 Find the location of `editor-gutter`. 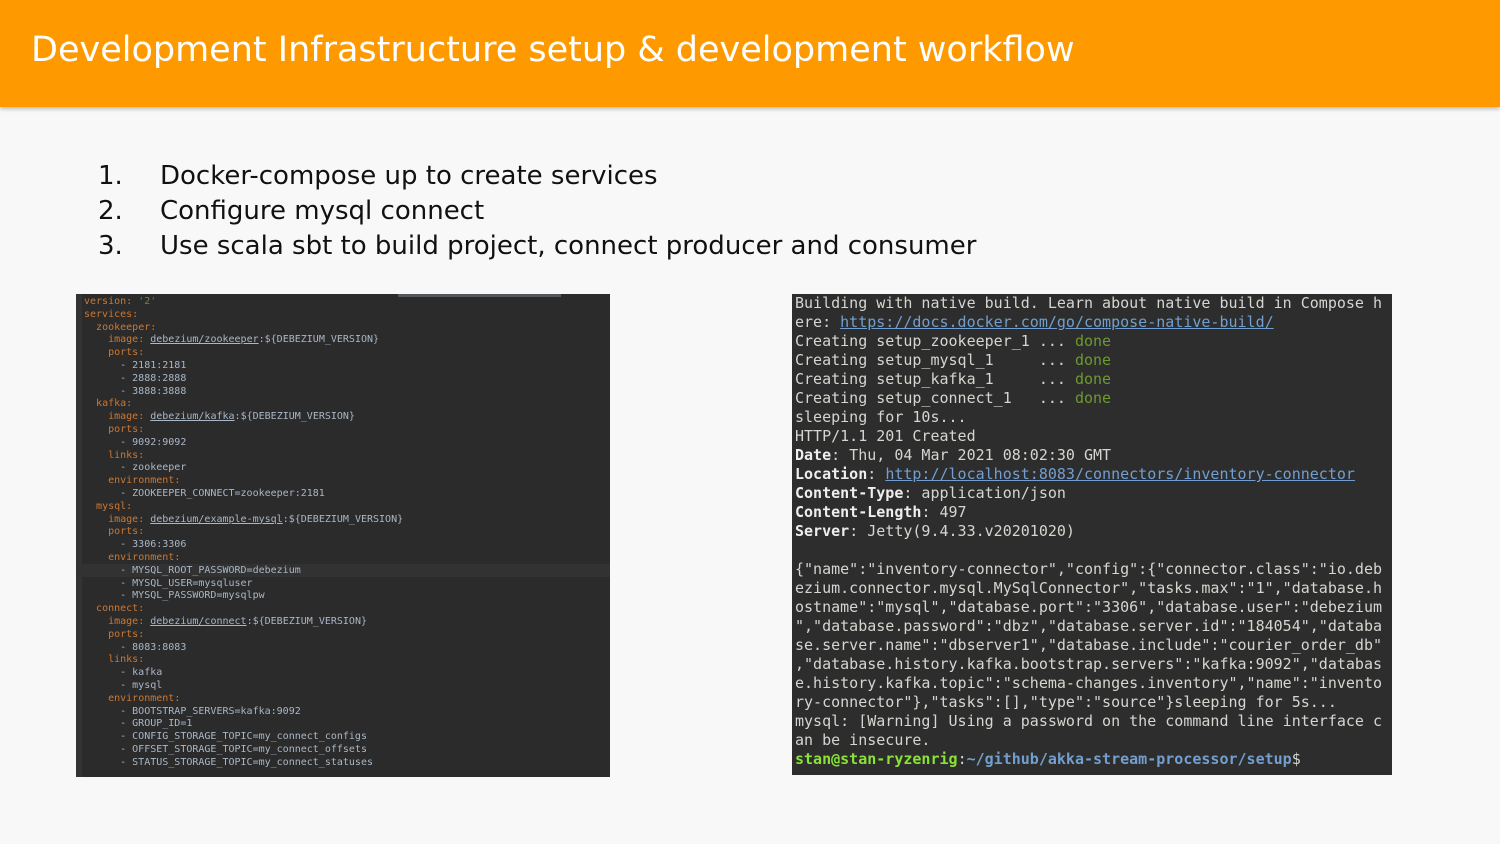

editor-gutter is located at coordinates (79, 535).